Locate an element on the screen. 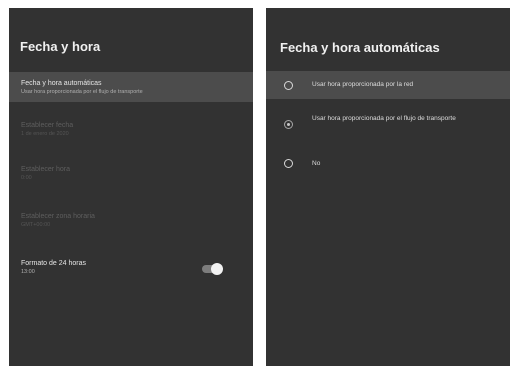 This screenshot has width=513, height=373. item-subtitle: GMT+00:00 is located at coordinates (36, 225).